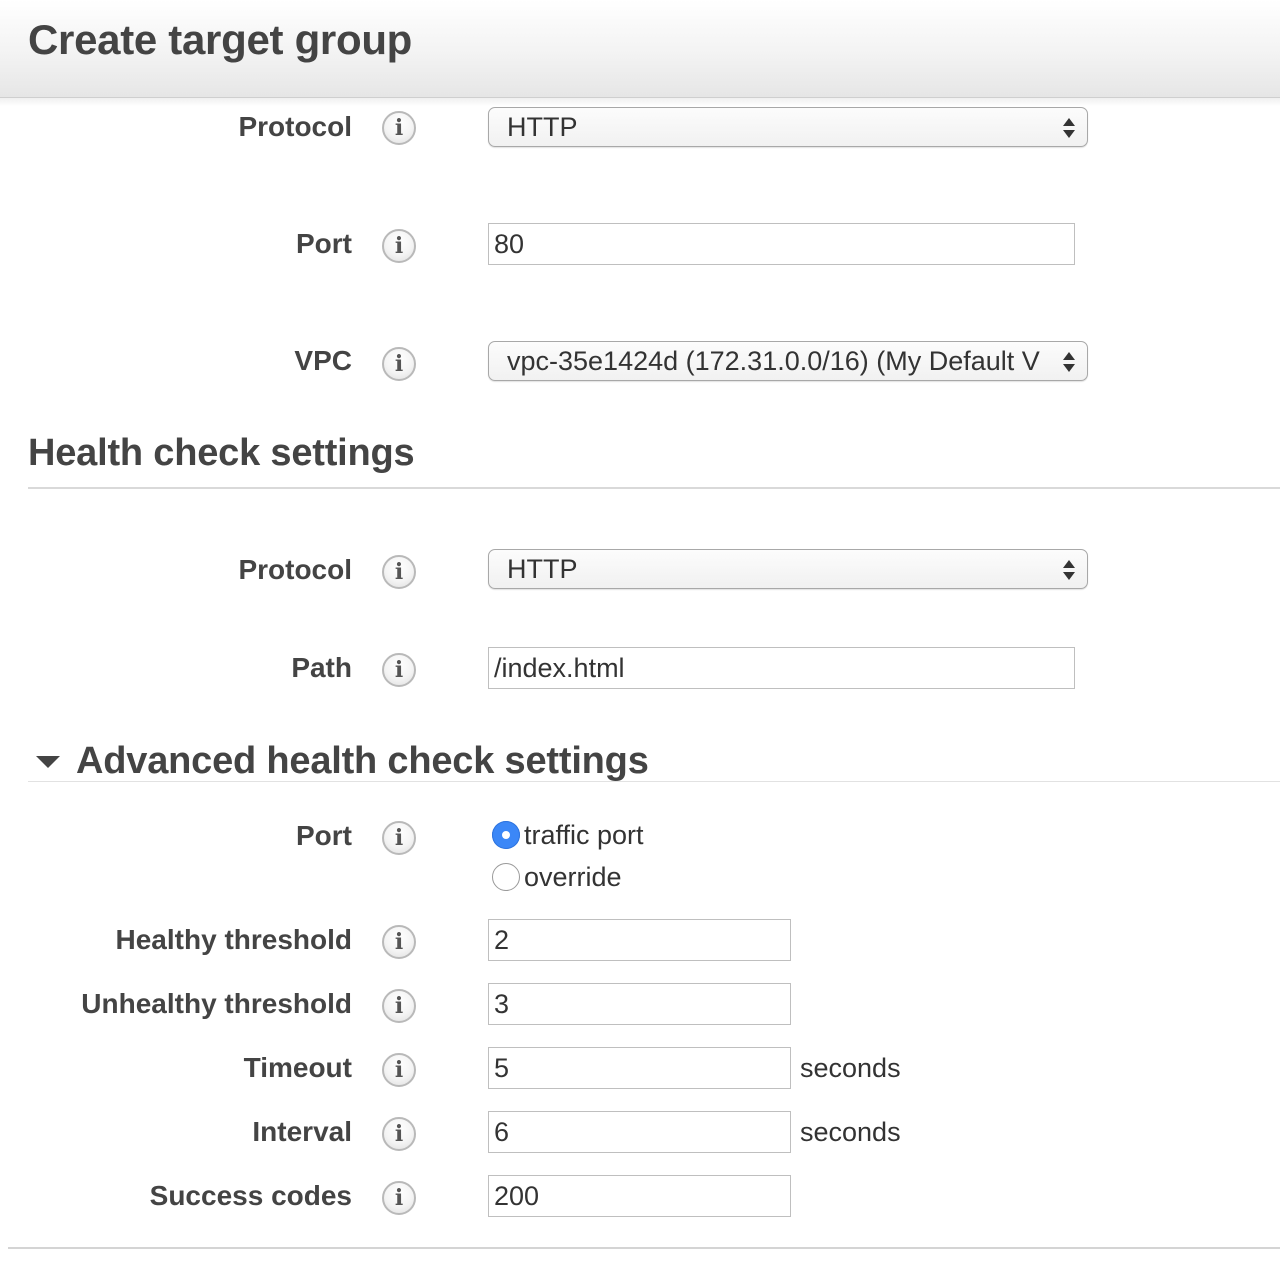 Image resolution: width=1280 pixels, height=1282 pixels. I want to click on interval-unit: seconds, so click(850, 1132).